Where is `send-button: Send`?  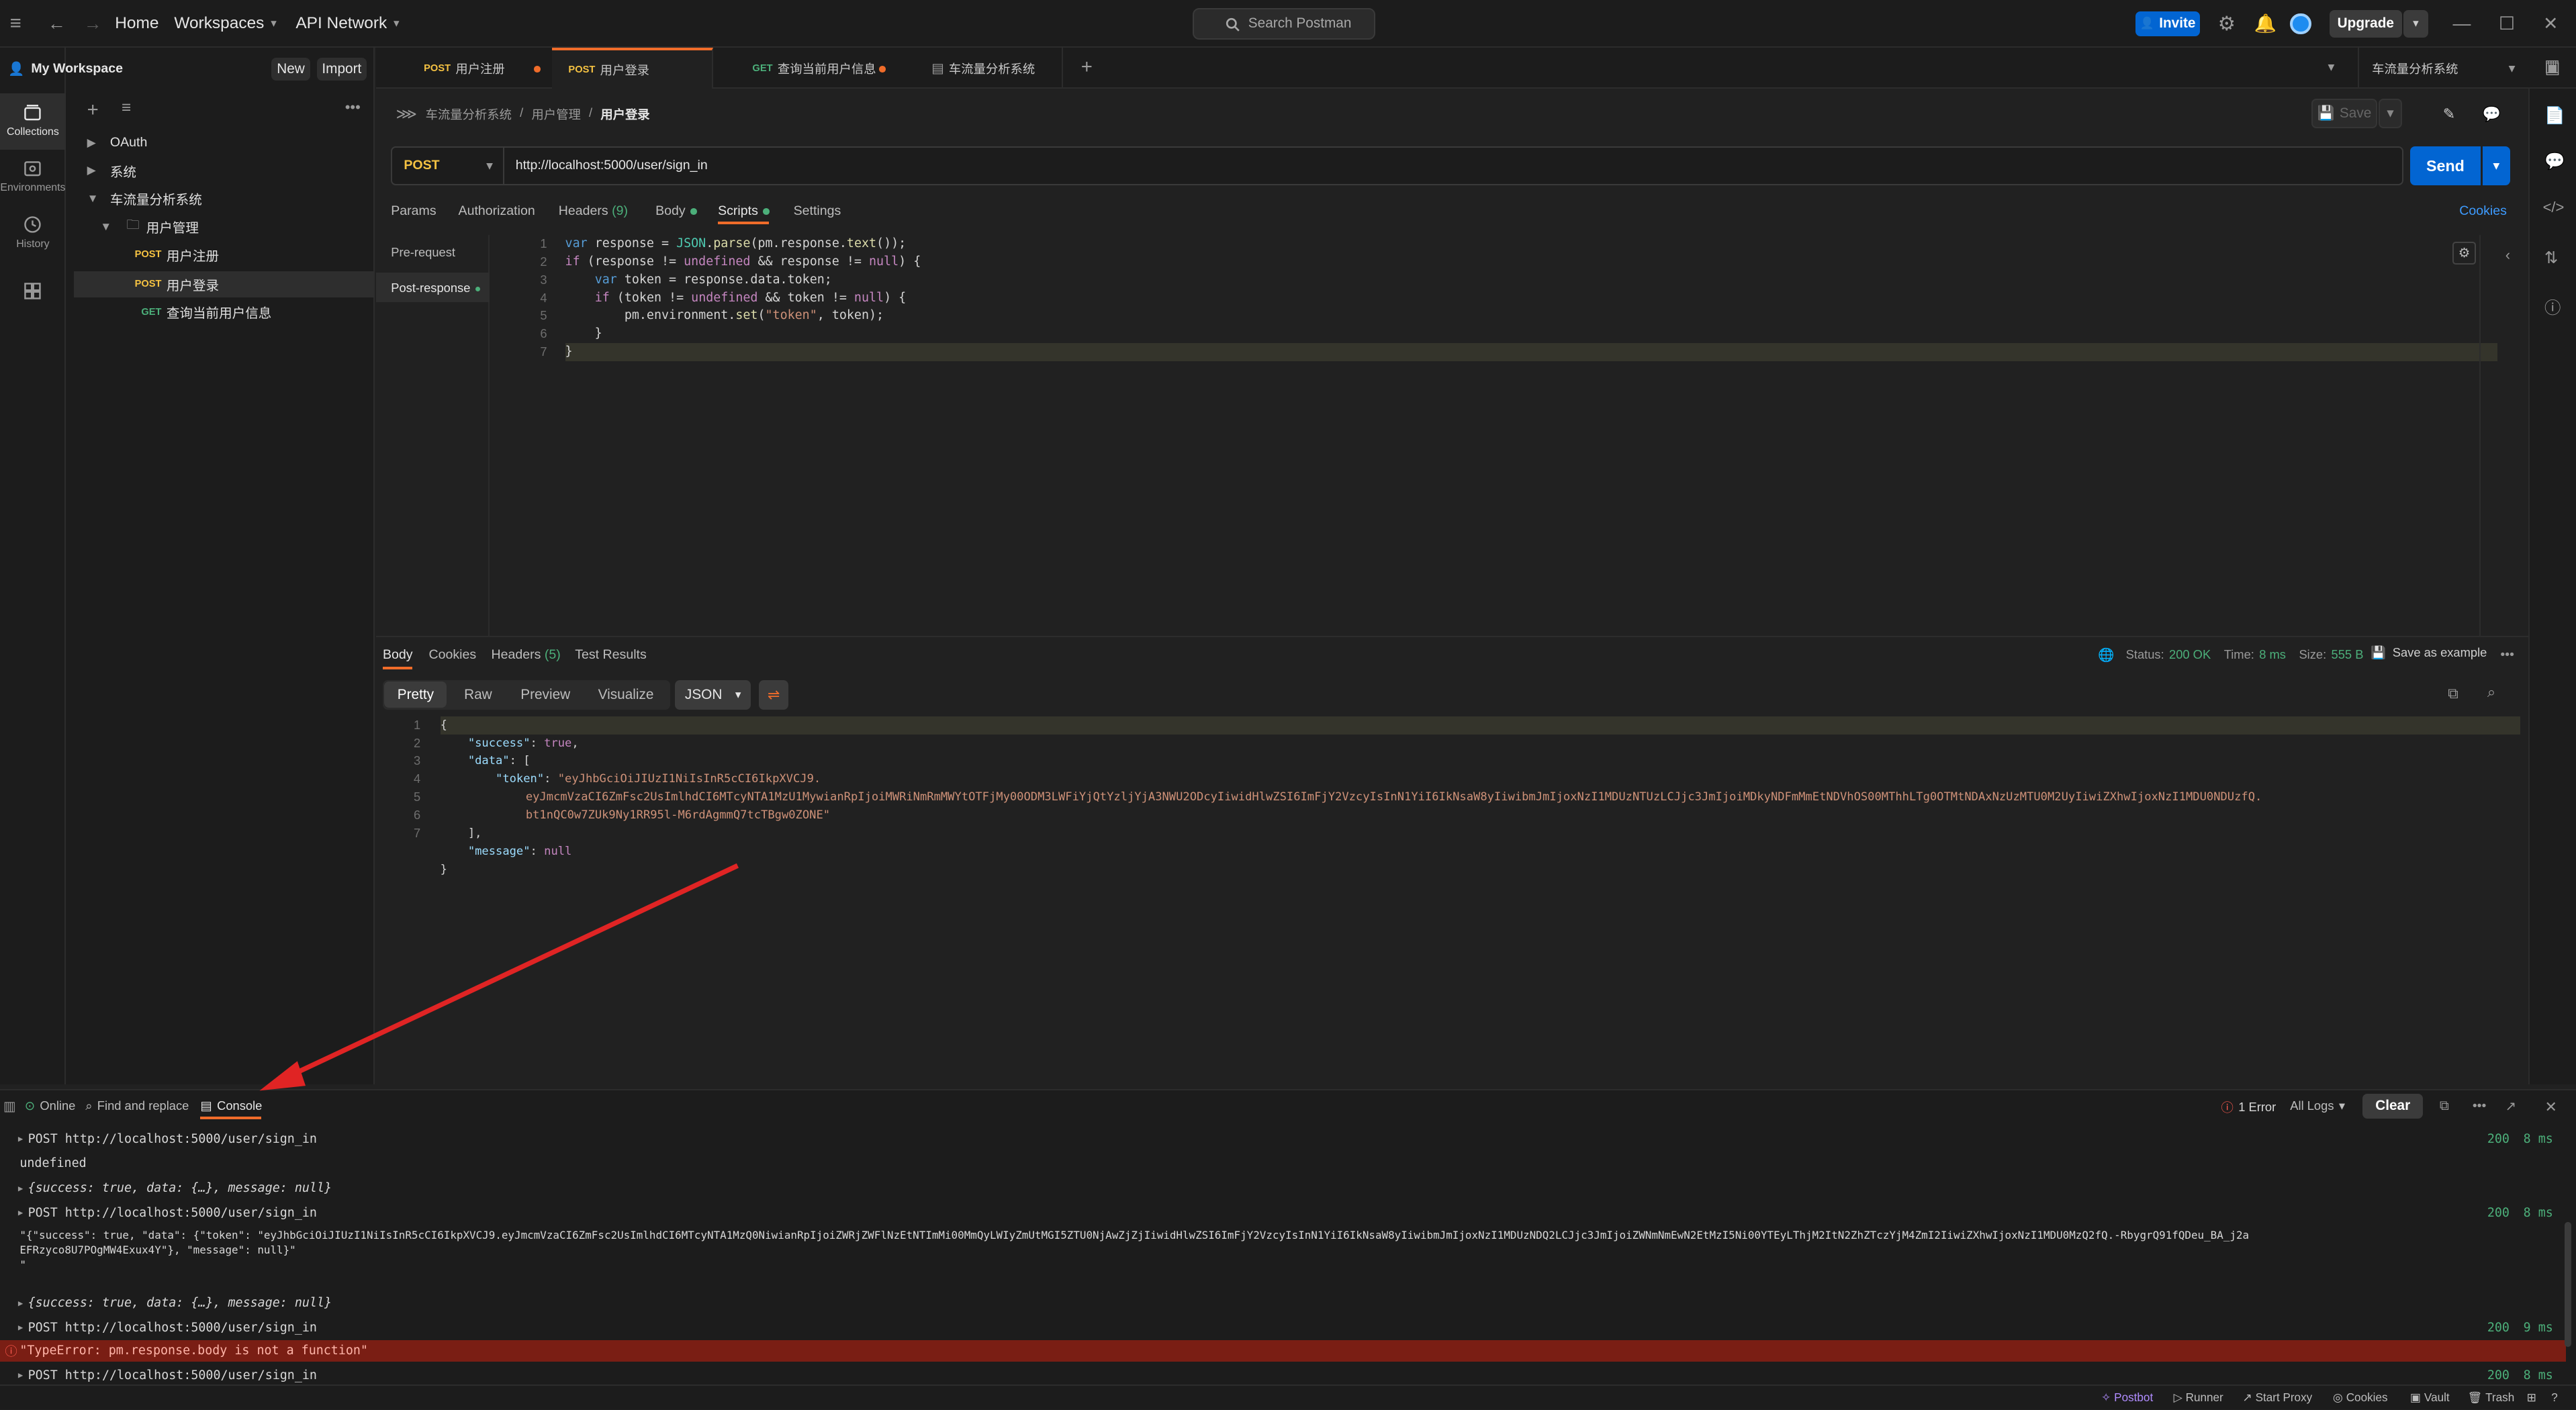
send-button: Send is located at coordinates (2445, 166).